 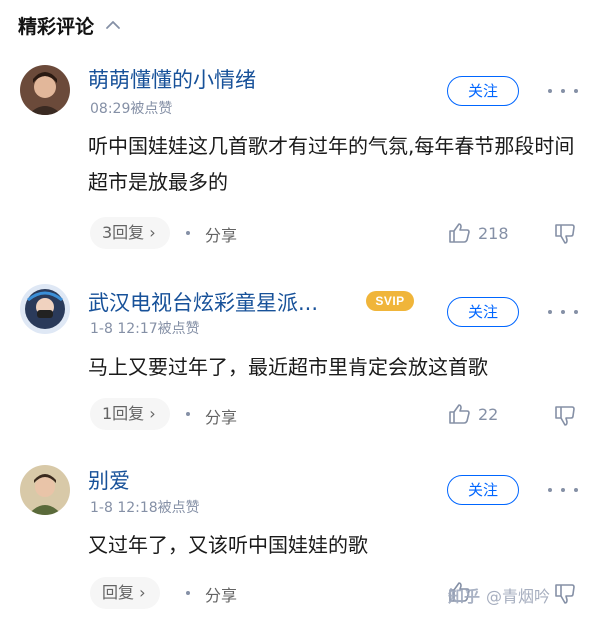 What do you see at coordinates (118, 592) in the screenshot?
I see `reply-label: 回复` at bounding box center [118, 592].